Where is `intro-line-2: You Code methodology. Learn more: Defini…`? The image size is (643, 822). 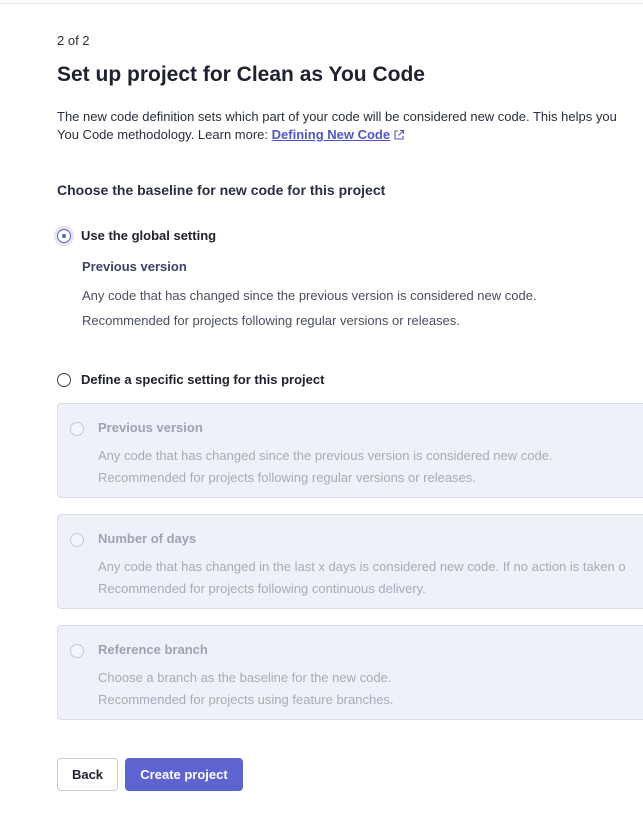
intro-line-2: You Code methodology. Learn more: Defini… is located at coordinates (337, 136).